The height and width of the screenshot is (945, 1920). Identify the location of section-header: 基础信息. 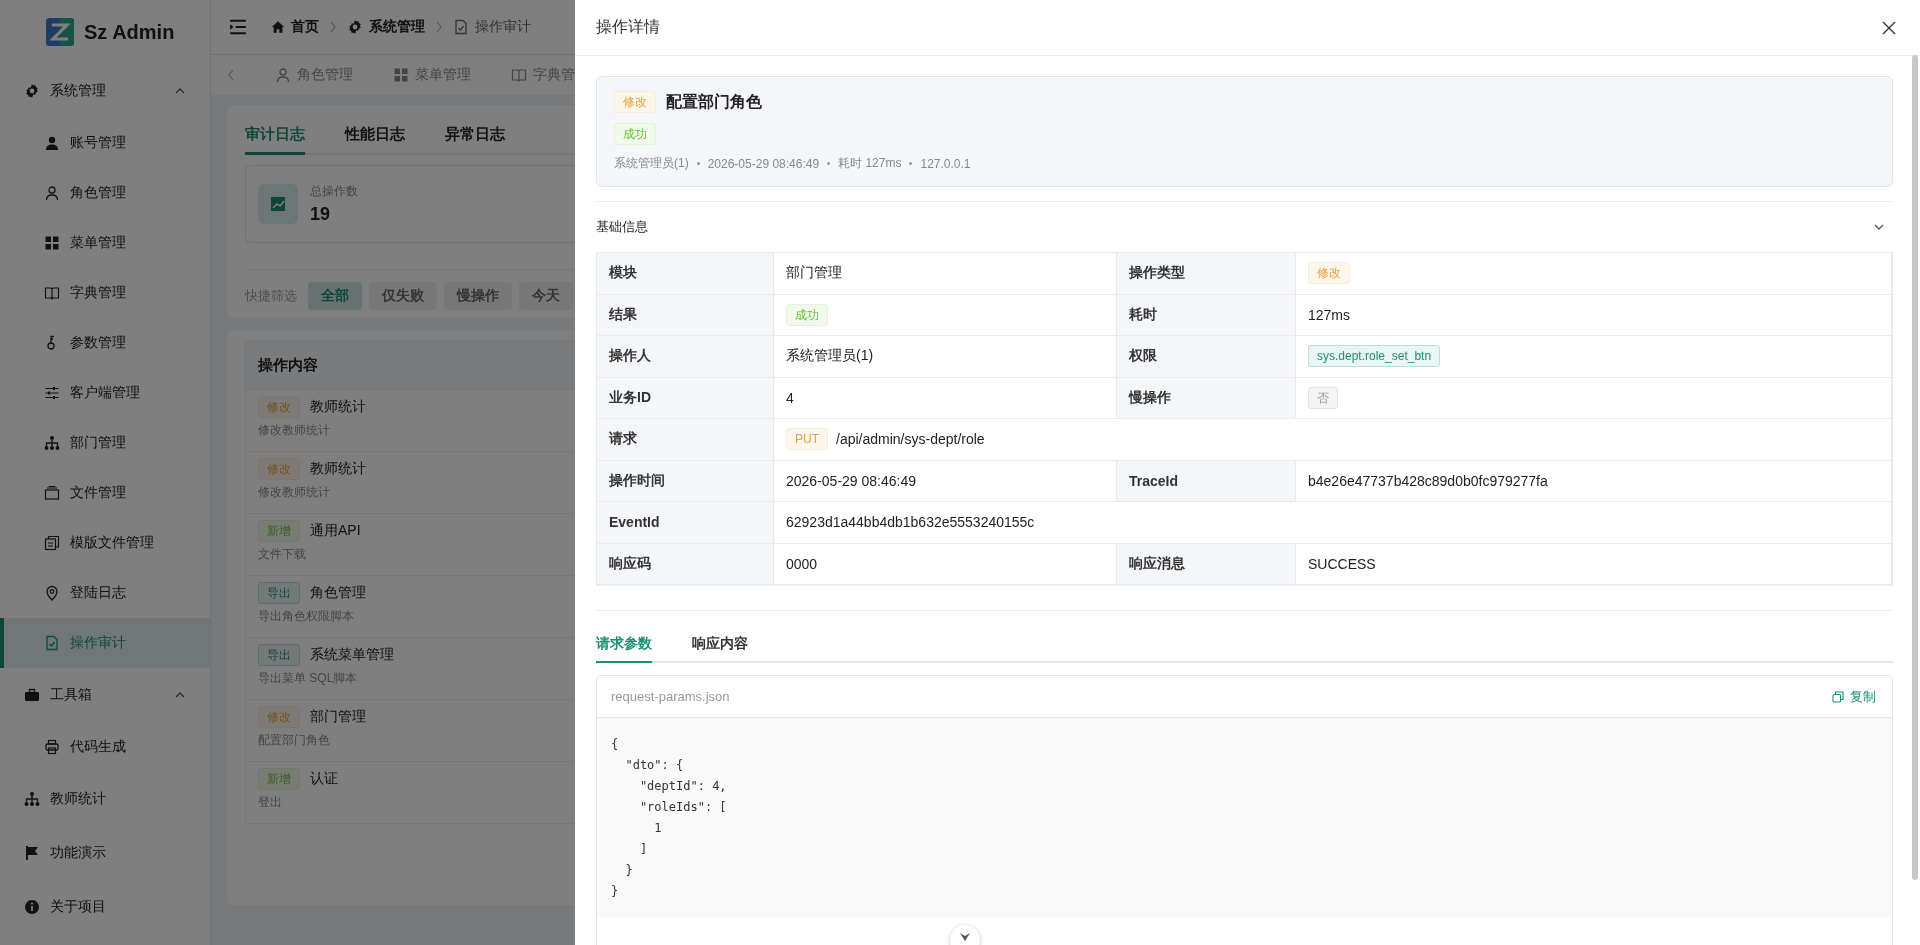
(1244, 226).